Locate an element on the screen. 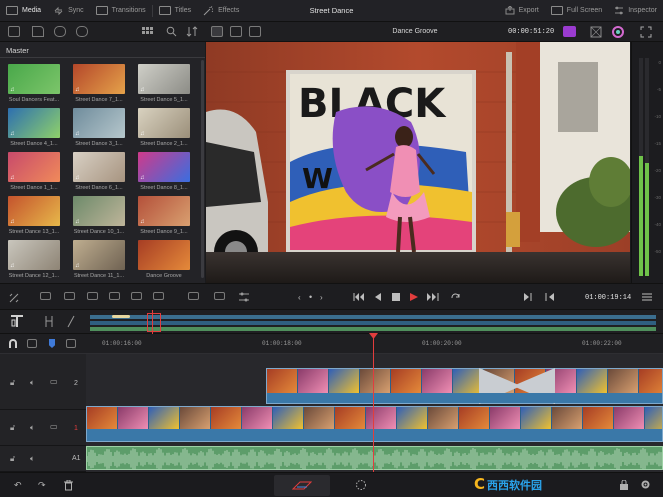 The image size is (663, 497). grid-view-icon is located at coordinates (147, 32).